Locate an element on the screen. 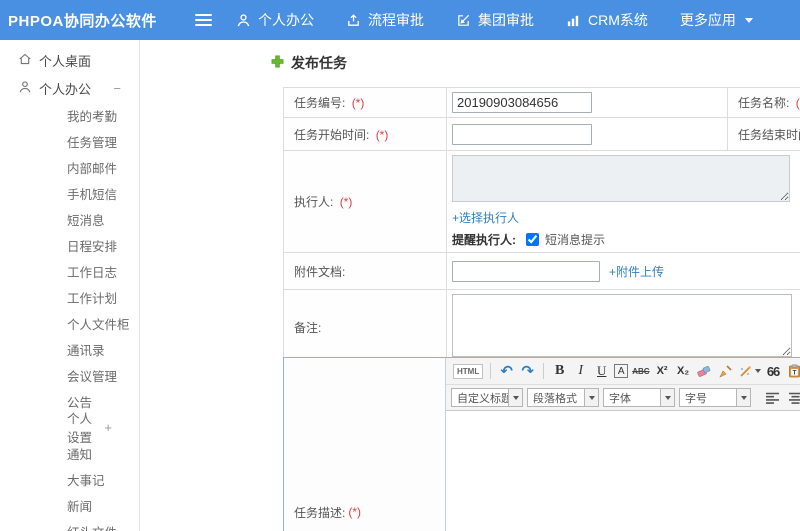 This screenshot has width=800, height=531. sidebar-item-meeting-management: 会议管理 is located at coordinates (69, 375).